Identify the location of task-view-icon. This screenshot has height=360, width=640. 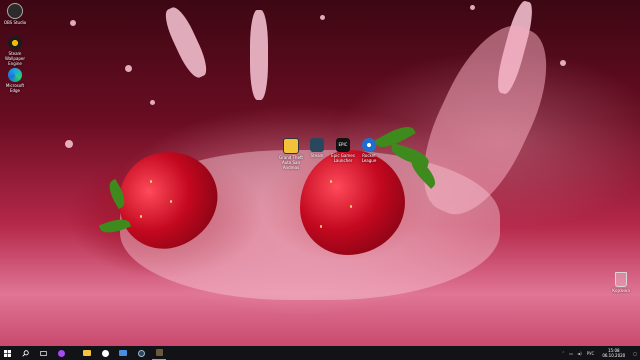
(43, 353).